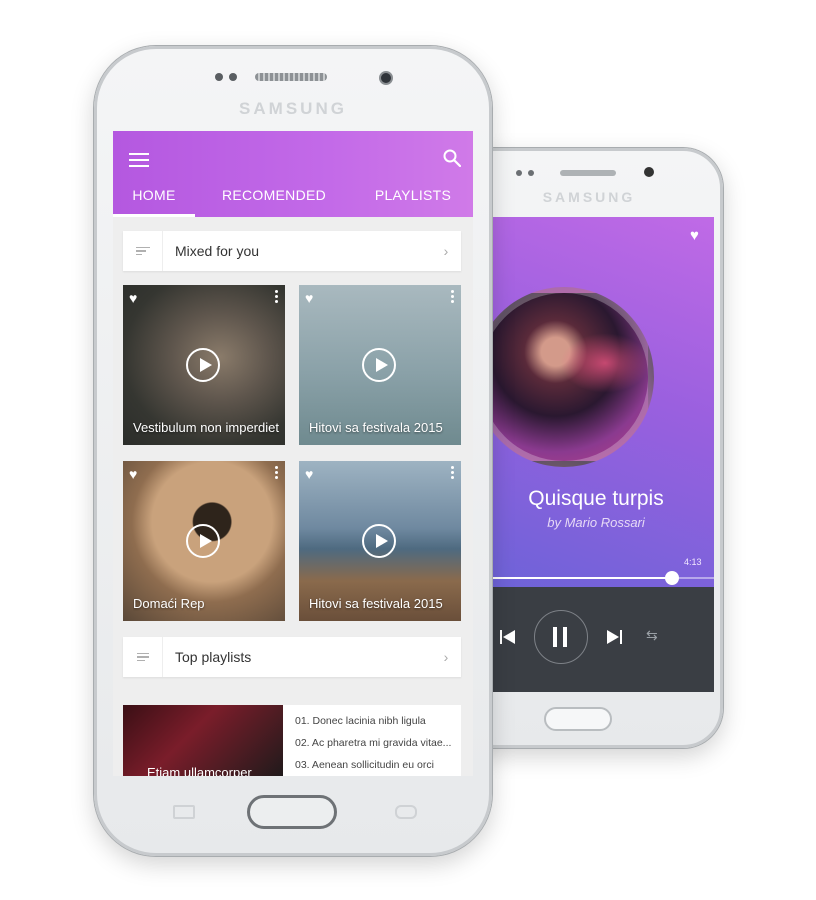 The height and width of the screenshot is (900, 816). What do you see at coordinates (213, 657) in the screenshot?
I see `section-title: Top playlists` at bounding box center [213, 657].